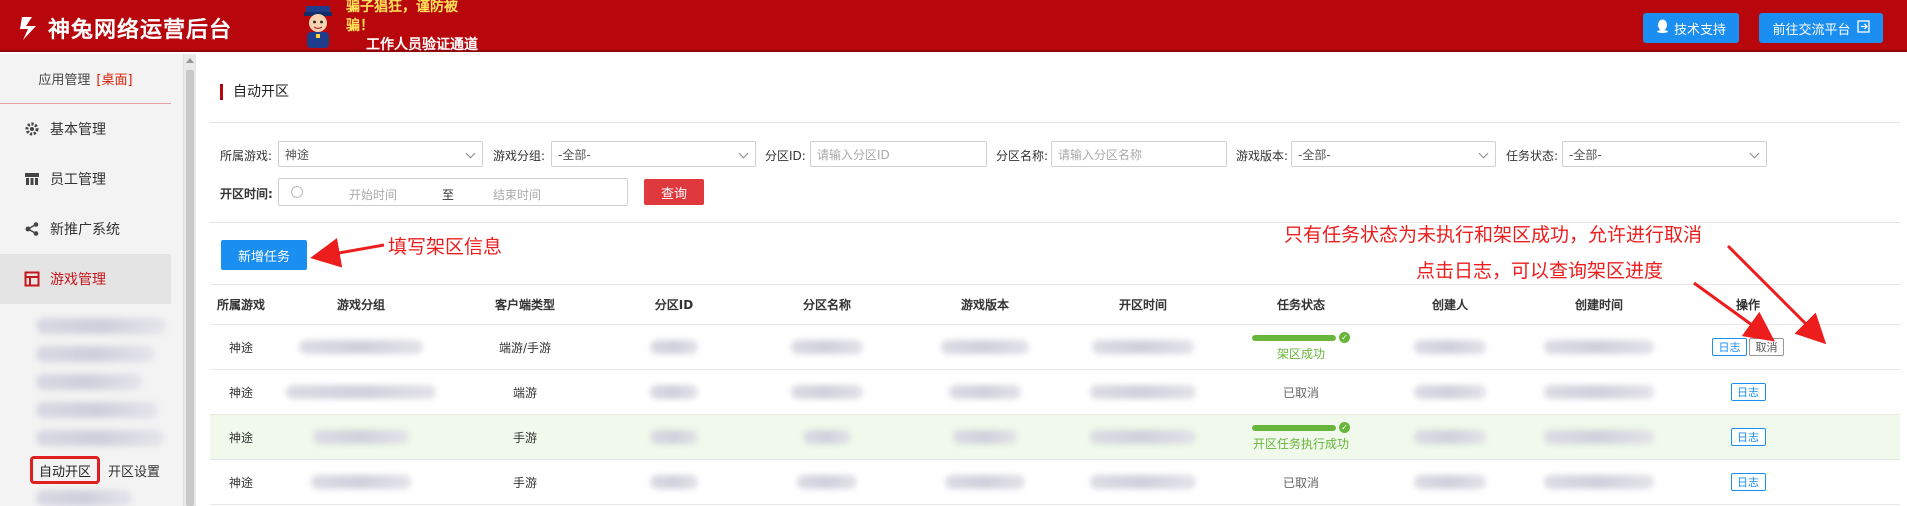 This screenshot has height=506, width=1907. I want to click on column-header: 游戏分组, so click(360, 305).